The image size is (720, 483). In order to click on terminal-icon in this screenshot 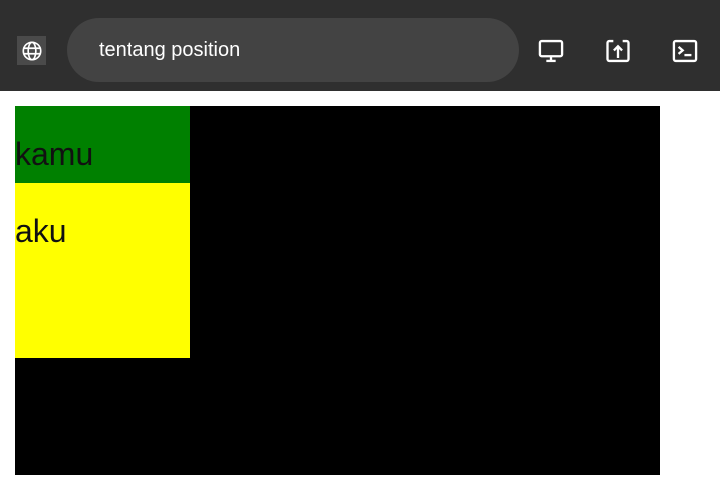, I will do `click(685, 51)`.